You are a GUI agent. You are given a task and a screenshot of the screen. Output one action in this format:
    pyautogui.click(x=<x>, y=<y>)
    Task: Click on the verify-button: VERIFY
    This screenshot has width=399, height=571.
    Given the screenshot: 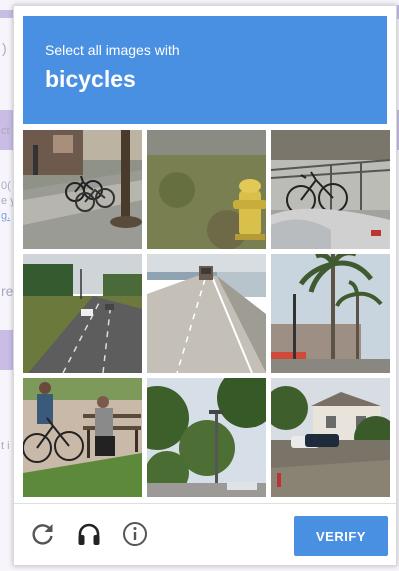 What is the action you would take?
    pyautogui.click(x=341, y=536)
    